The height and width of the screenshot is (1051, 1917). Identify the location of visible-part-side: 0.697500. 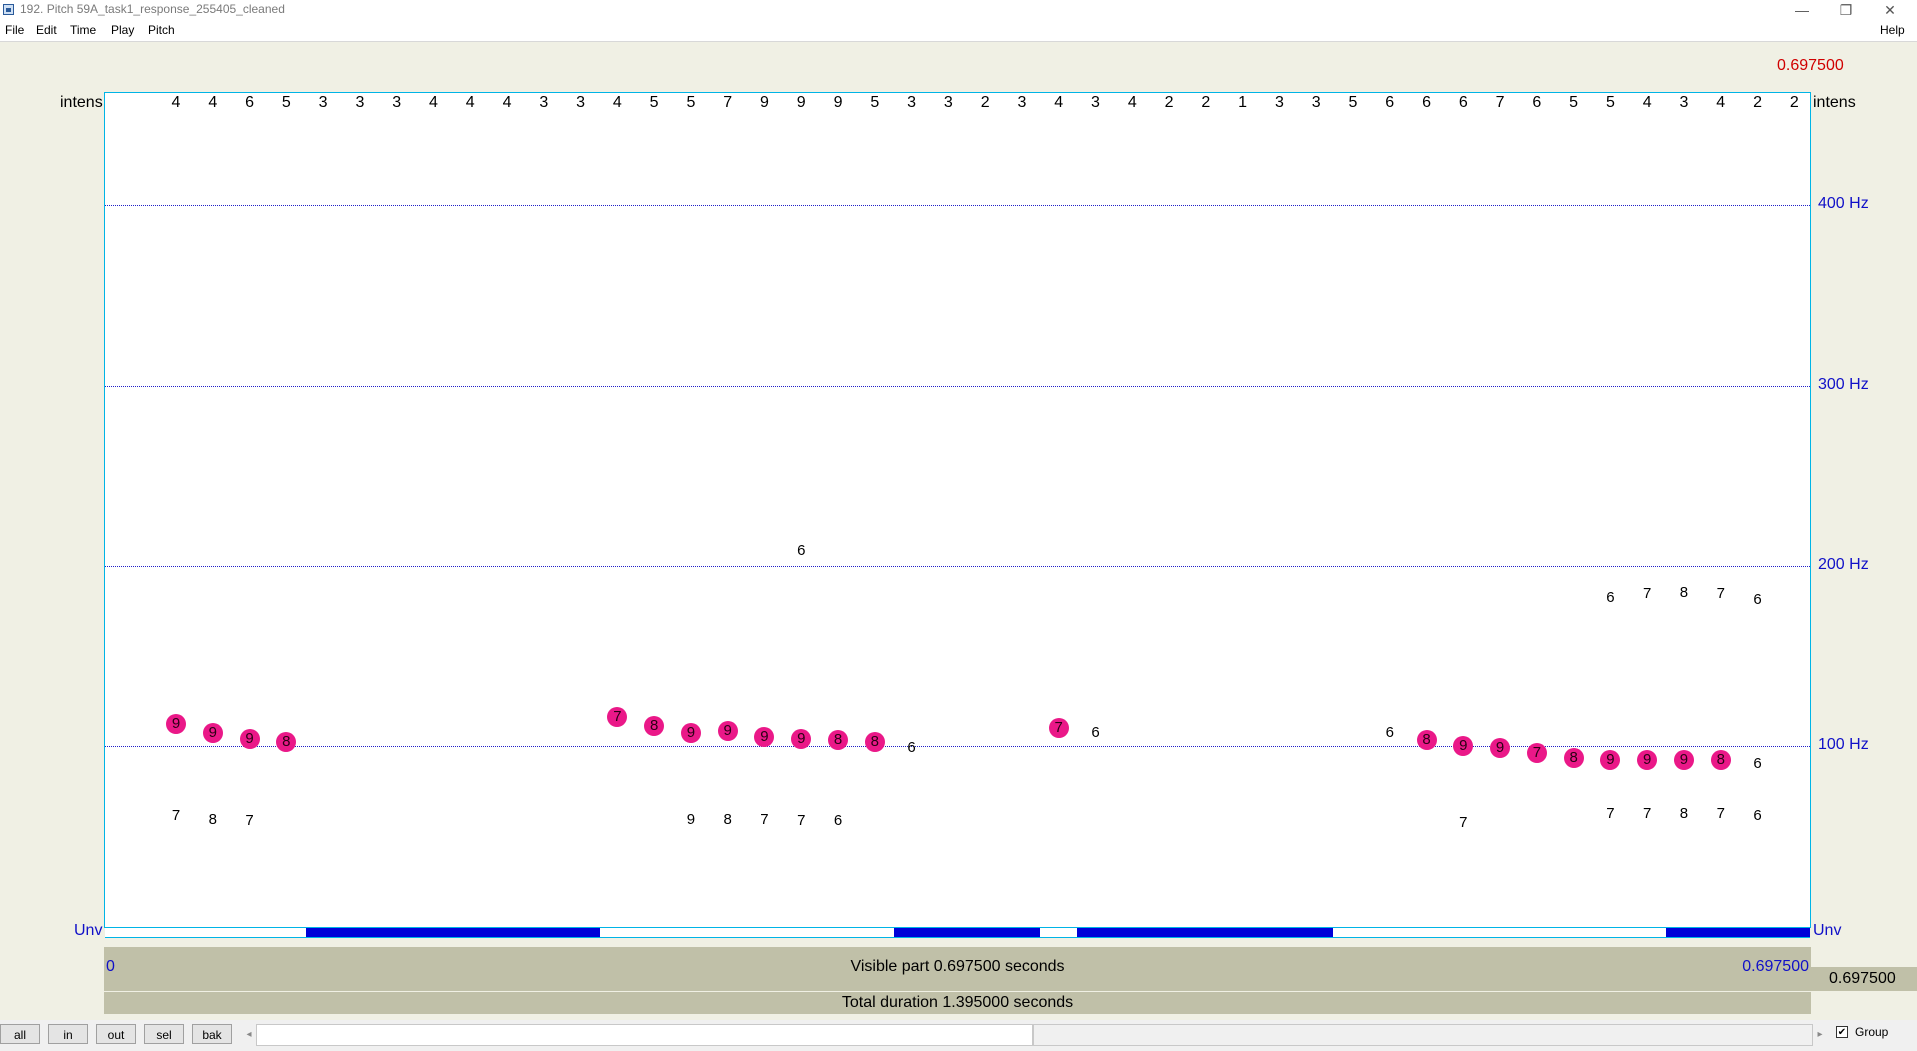
(1864, 979).